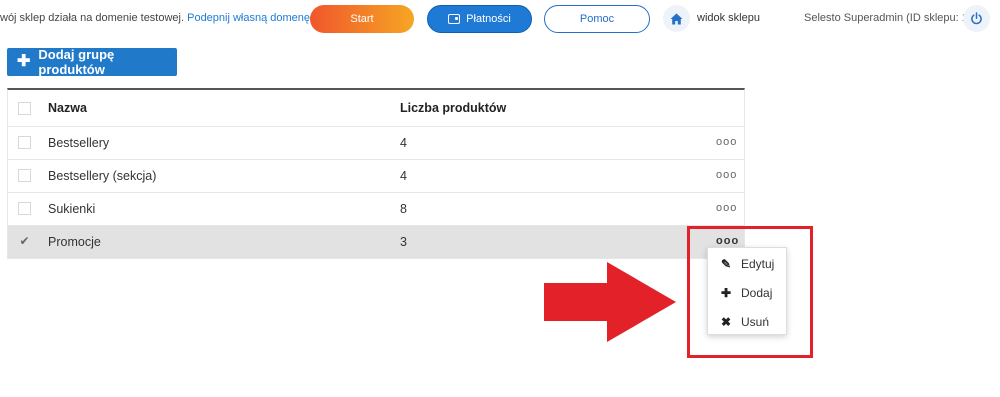  I want to click on start-button: Start, so click(362, 19).